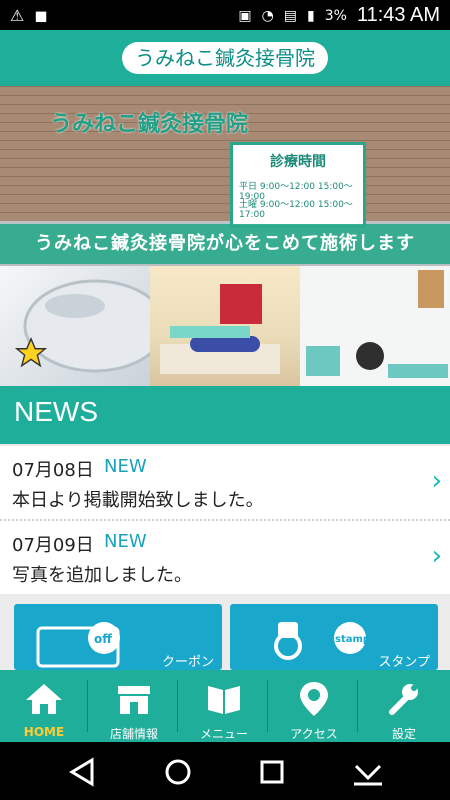  I want to click on news-text: 写真を追加しました。, so click(102, 575).